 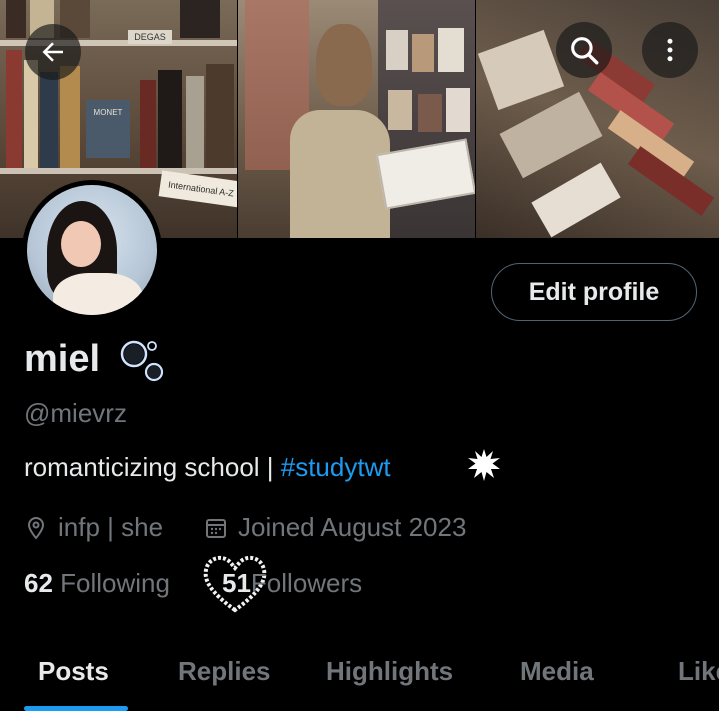 I want to click on location: infp | she, so click(x=93, y=527).